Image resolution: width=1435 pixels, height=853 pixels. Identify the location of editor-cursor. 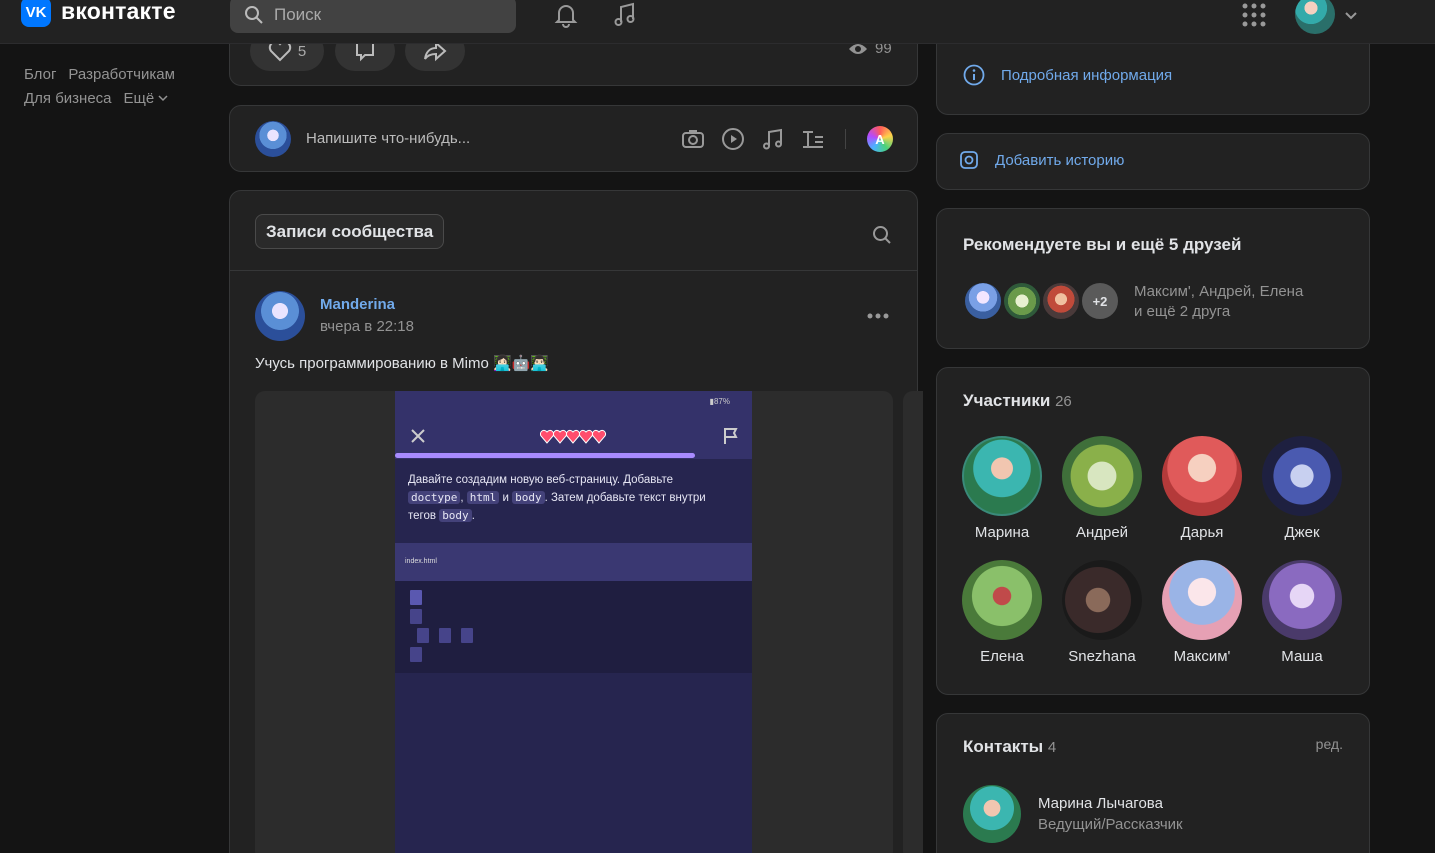
(416, 597).